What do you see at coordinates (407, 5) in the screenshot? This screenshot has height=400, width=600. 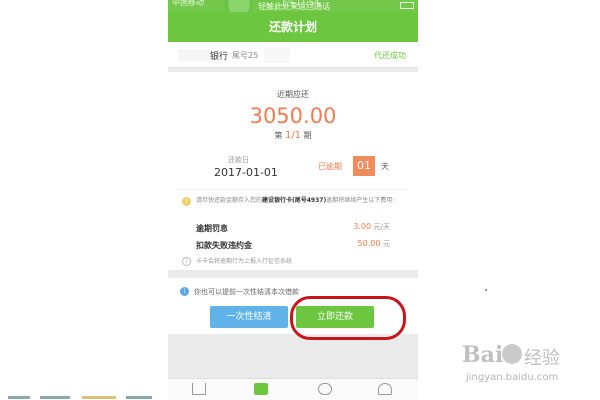 I see `battery-icon` at bounding box center [407, 5].